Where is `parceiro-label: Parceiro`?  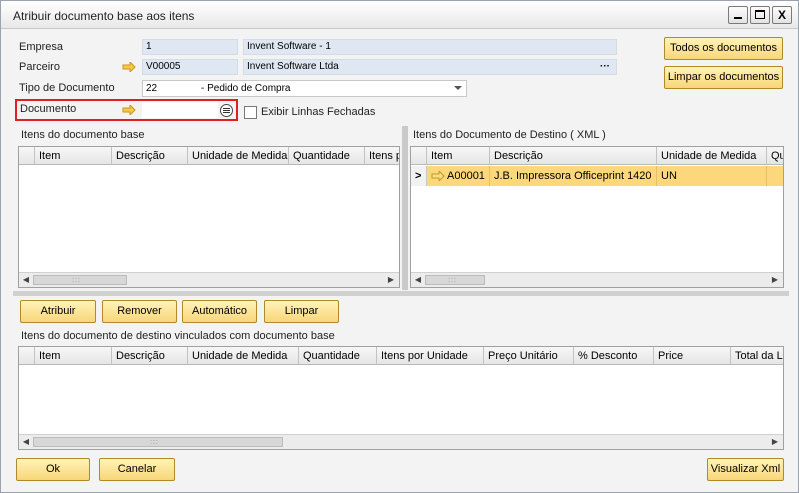 parceiro-label: Parceiro is located at coordinates (39, 67).